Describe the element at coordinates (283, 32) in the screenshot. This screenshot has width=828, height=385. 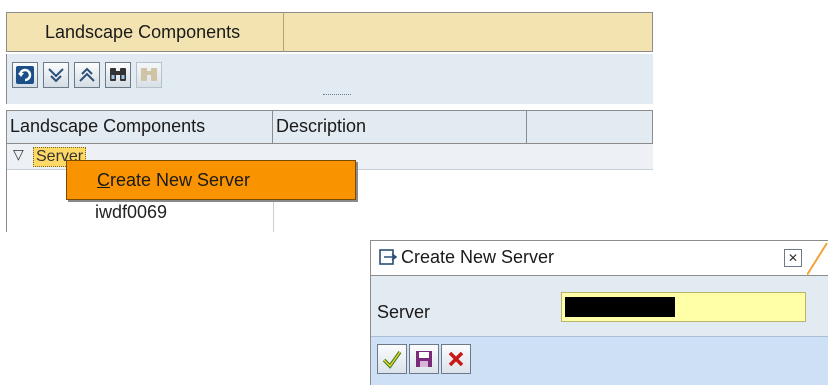
I see `title-bar-divider` at that location.